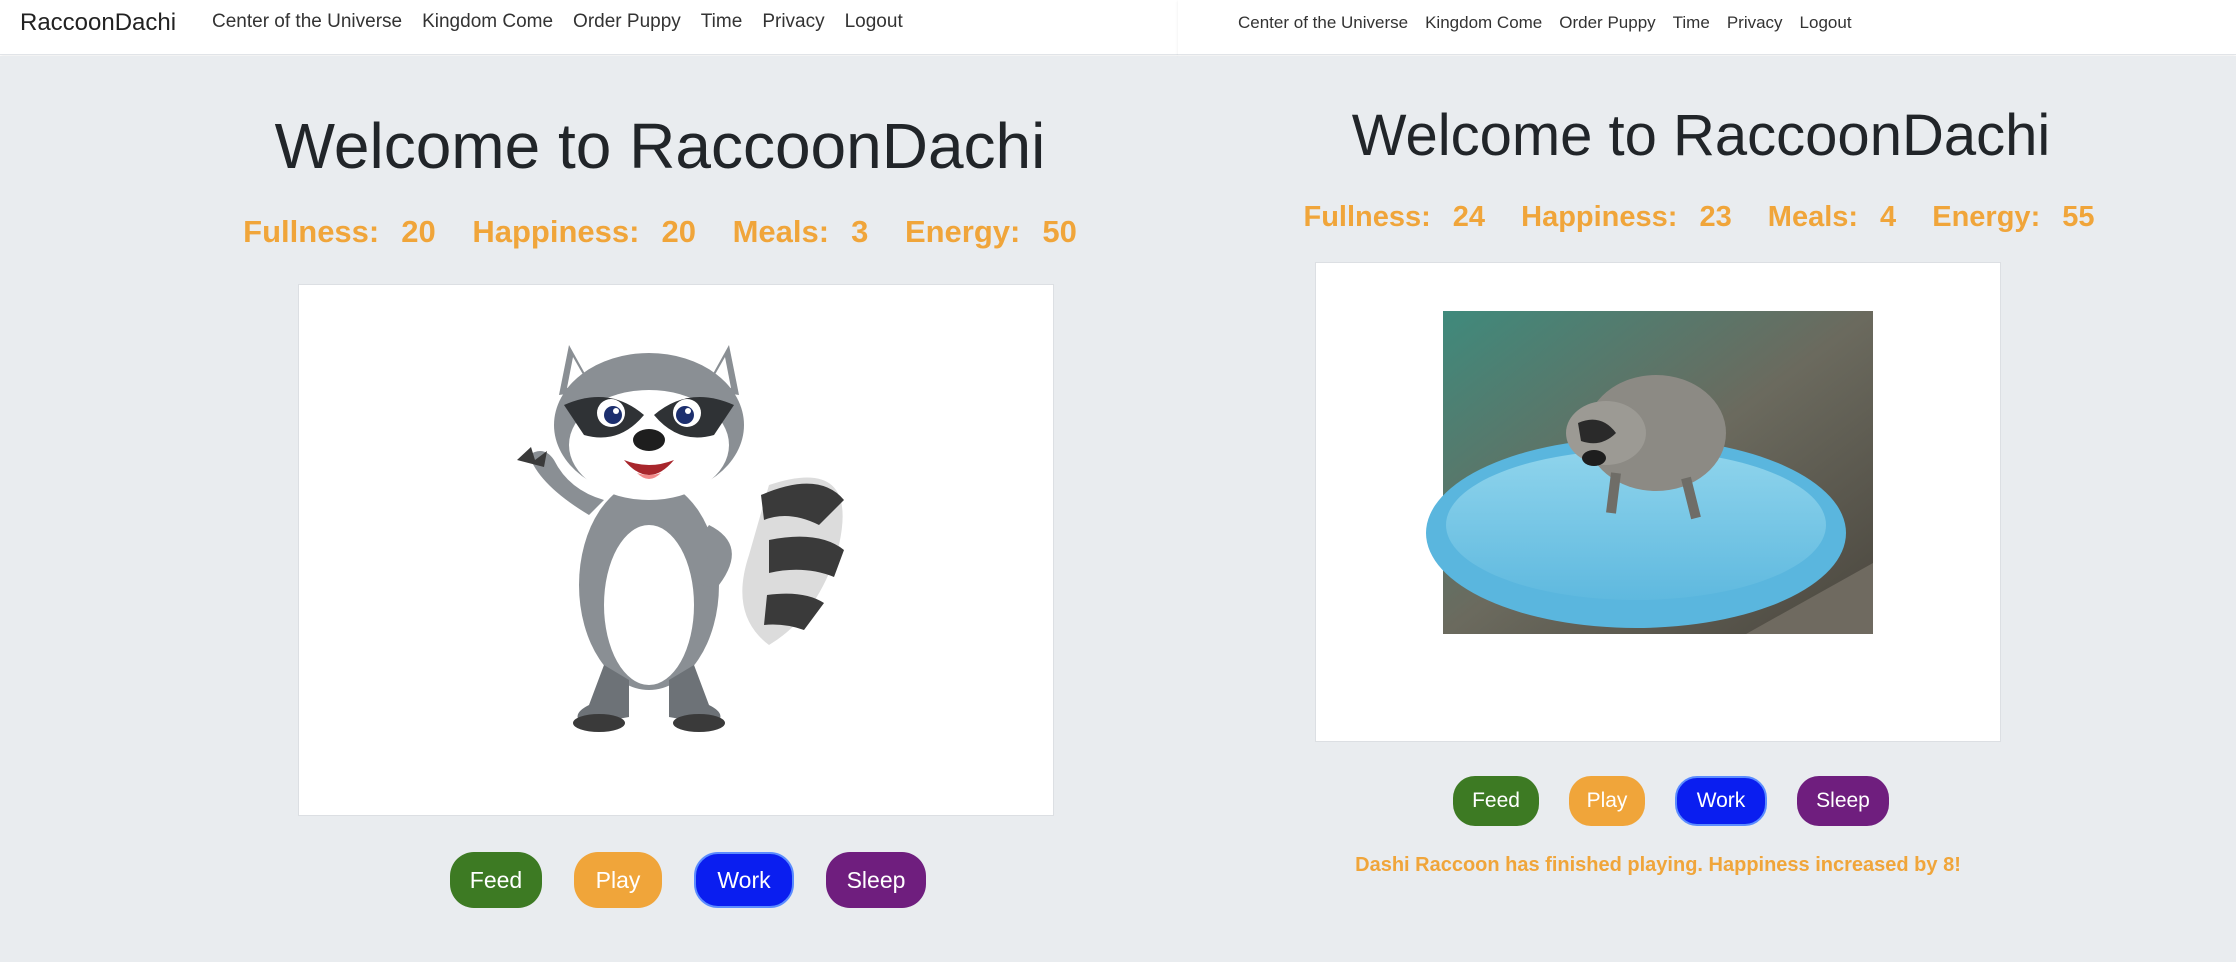 The image size is (2236, 962). I want to click on stat-fullness: Fullness: 24, so click(1394, 217).